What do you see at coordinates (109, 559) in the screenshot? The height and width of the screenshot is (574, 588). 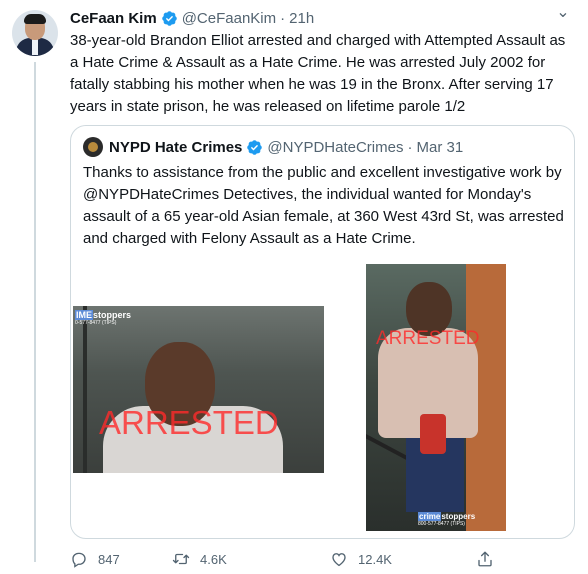 I see `reply-count: 847` at bounding box center [109, 559].